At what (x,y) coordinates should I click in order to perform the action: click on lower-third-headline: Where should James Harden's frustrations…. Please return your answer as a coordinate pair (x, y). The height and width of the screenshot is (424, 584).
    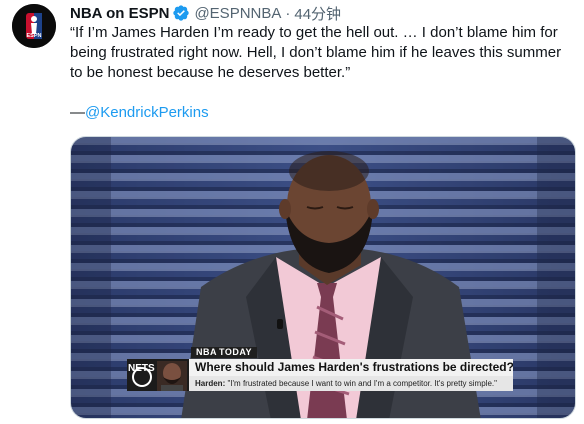
    Looking at the image, I should click on (351, 367).